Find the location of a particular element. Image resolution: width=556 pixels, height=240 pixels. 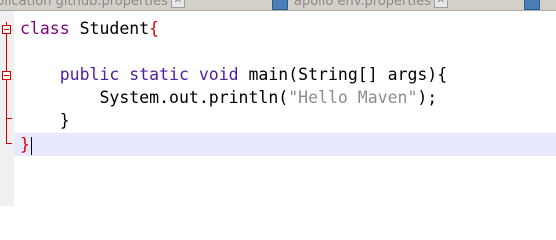

code-line: } is located at coordinates (45, 120).